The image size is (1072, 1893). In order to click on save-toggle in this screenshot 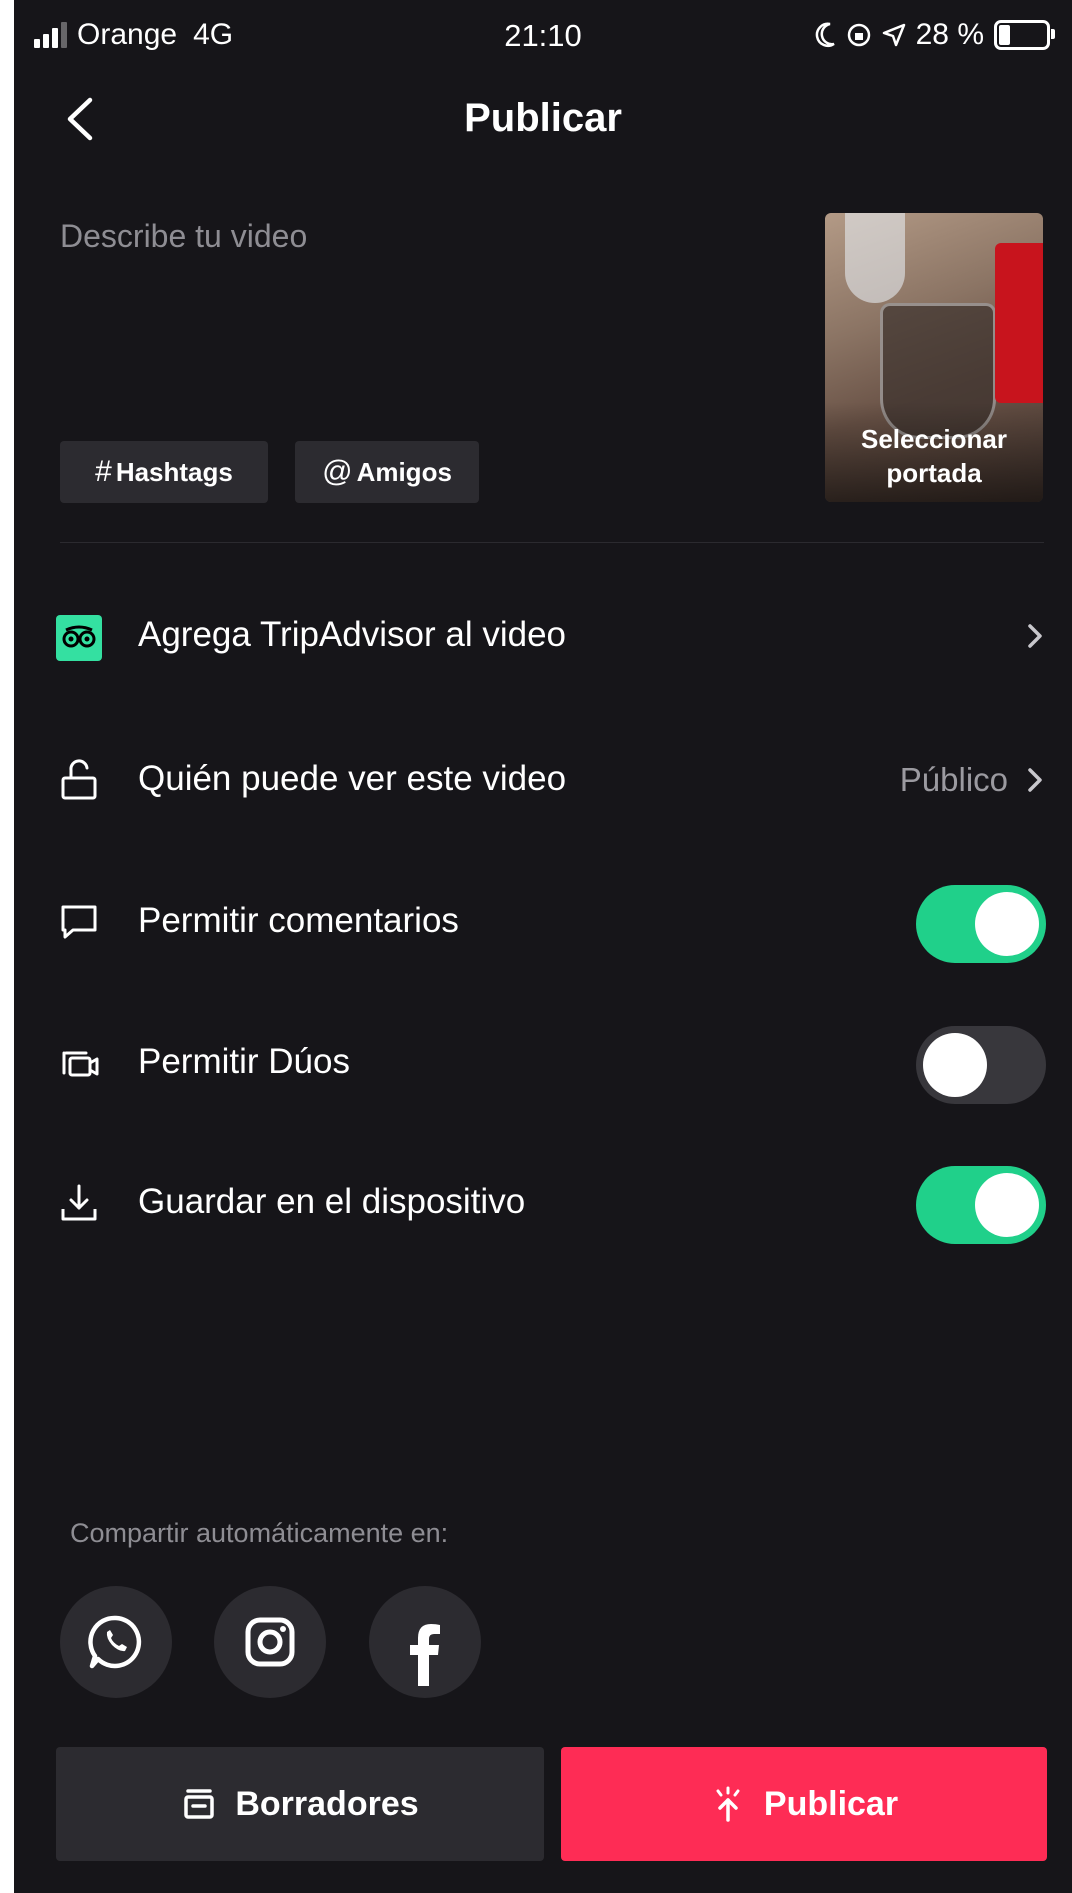, I will do `click(981, 1205)`.